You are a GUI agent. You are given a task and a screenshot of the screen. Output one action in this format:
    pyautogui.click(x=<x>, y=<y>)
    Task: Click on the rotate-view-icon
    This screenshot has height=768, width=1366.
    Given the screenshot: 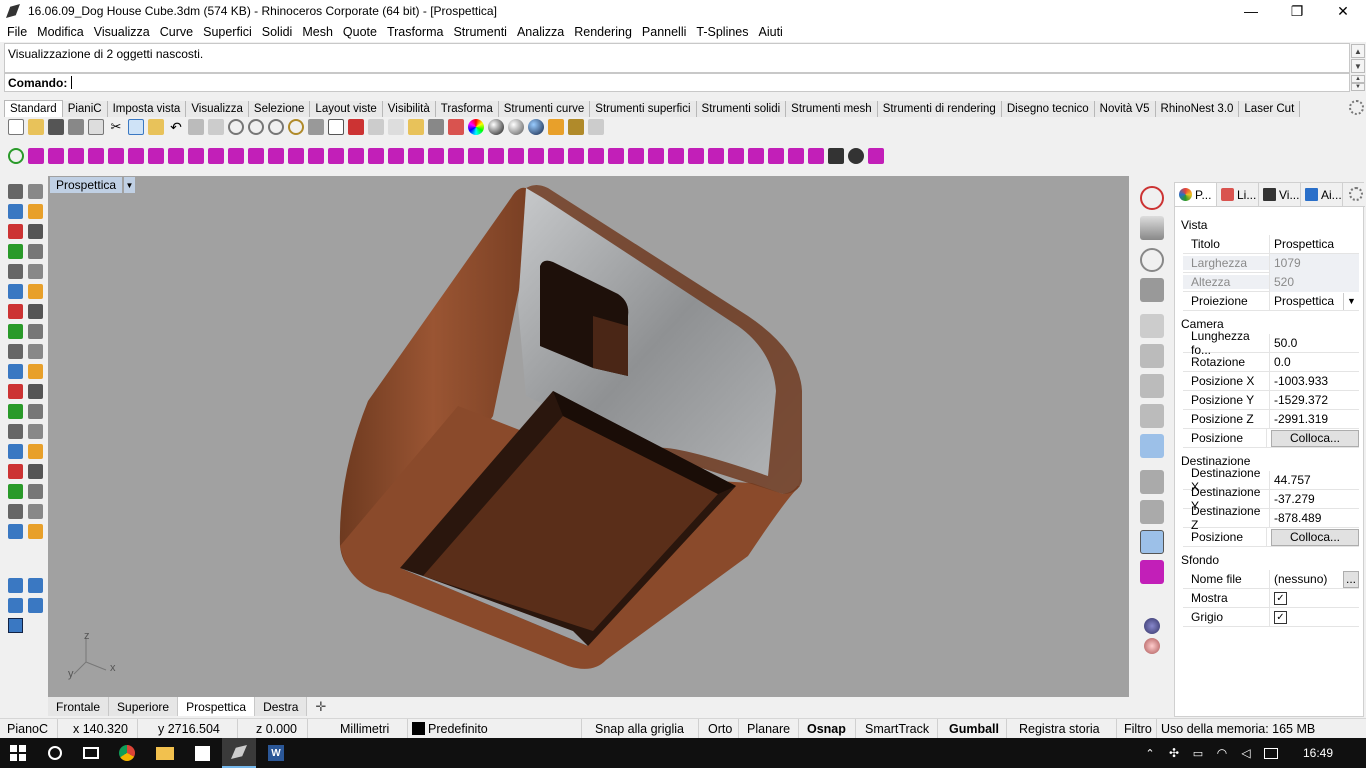 What is the action you would take?
    pyautogui.click(x=216, y=127)
    